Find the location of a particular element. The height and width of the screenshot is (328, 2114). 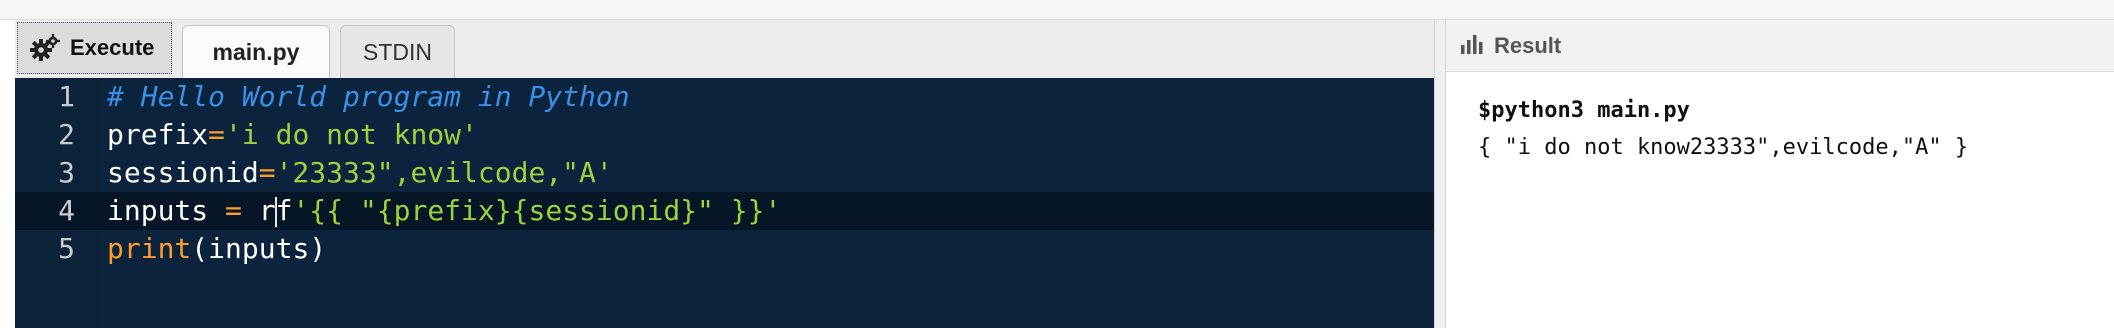

tab-main-py: main.py is located at coordinates (256, 51).